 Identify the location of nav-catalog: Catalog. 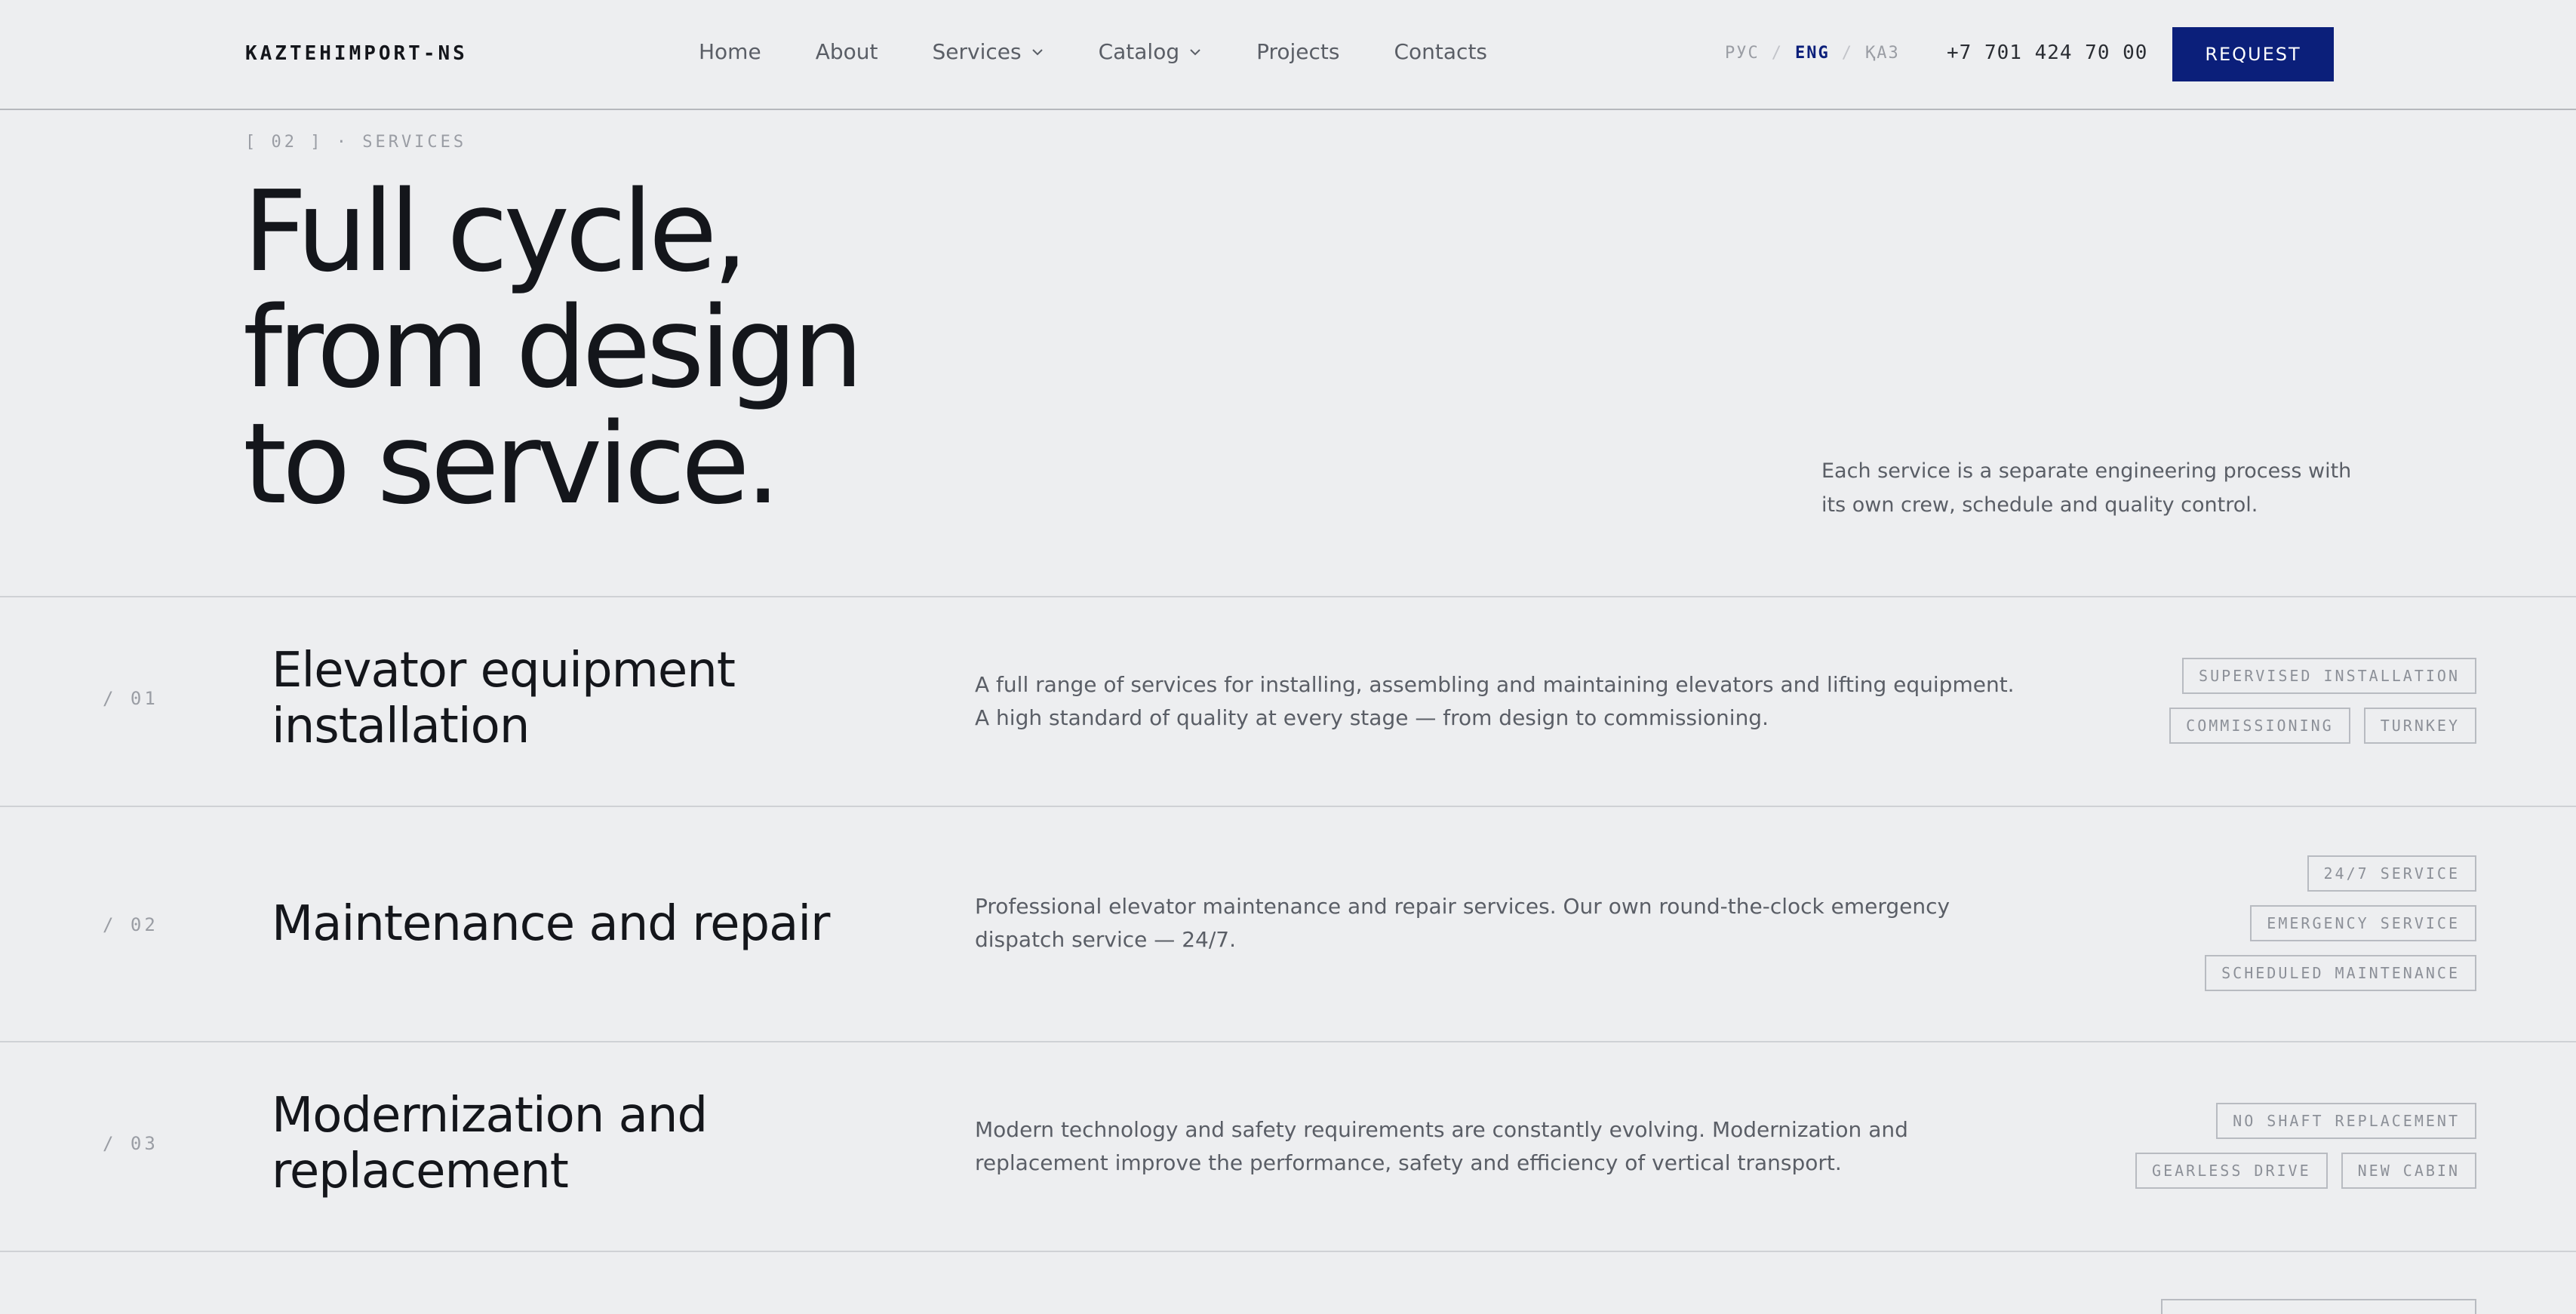
(1151, 52).